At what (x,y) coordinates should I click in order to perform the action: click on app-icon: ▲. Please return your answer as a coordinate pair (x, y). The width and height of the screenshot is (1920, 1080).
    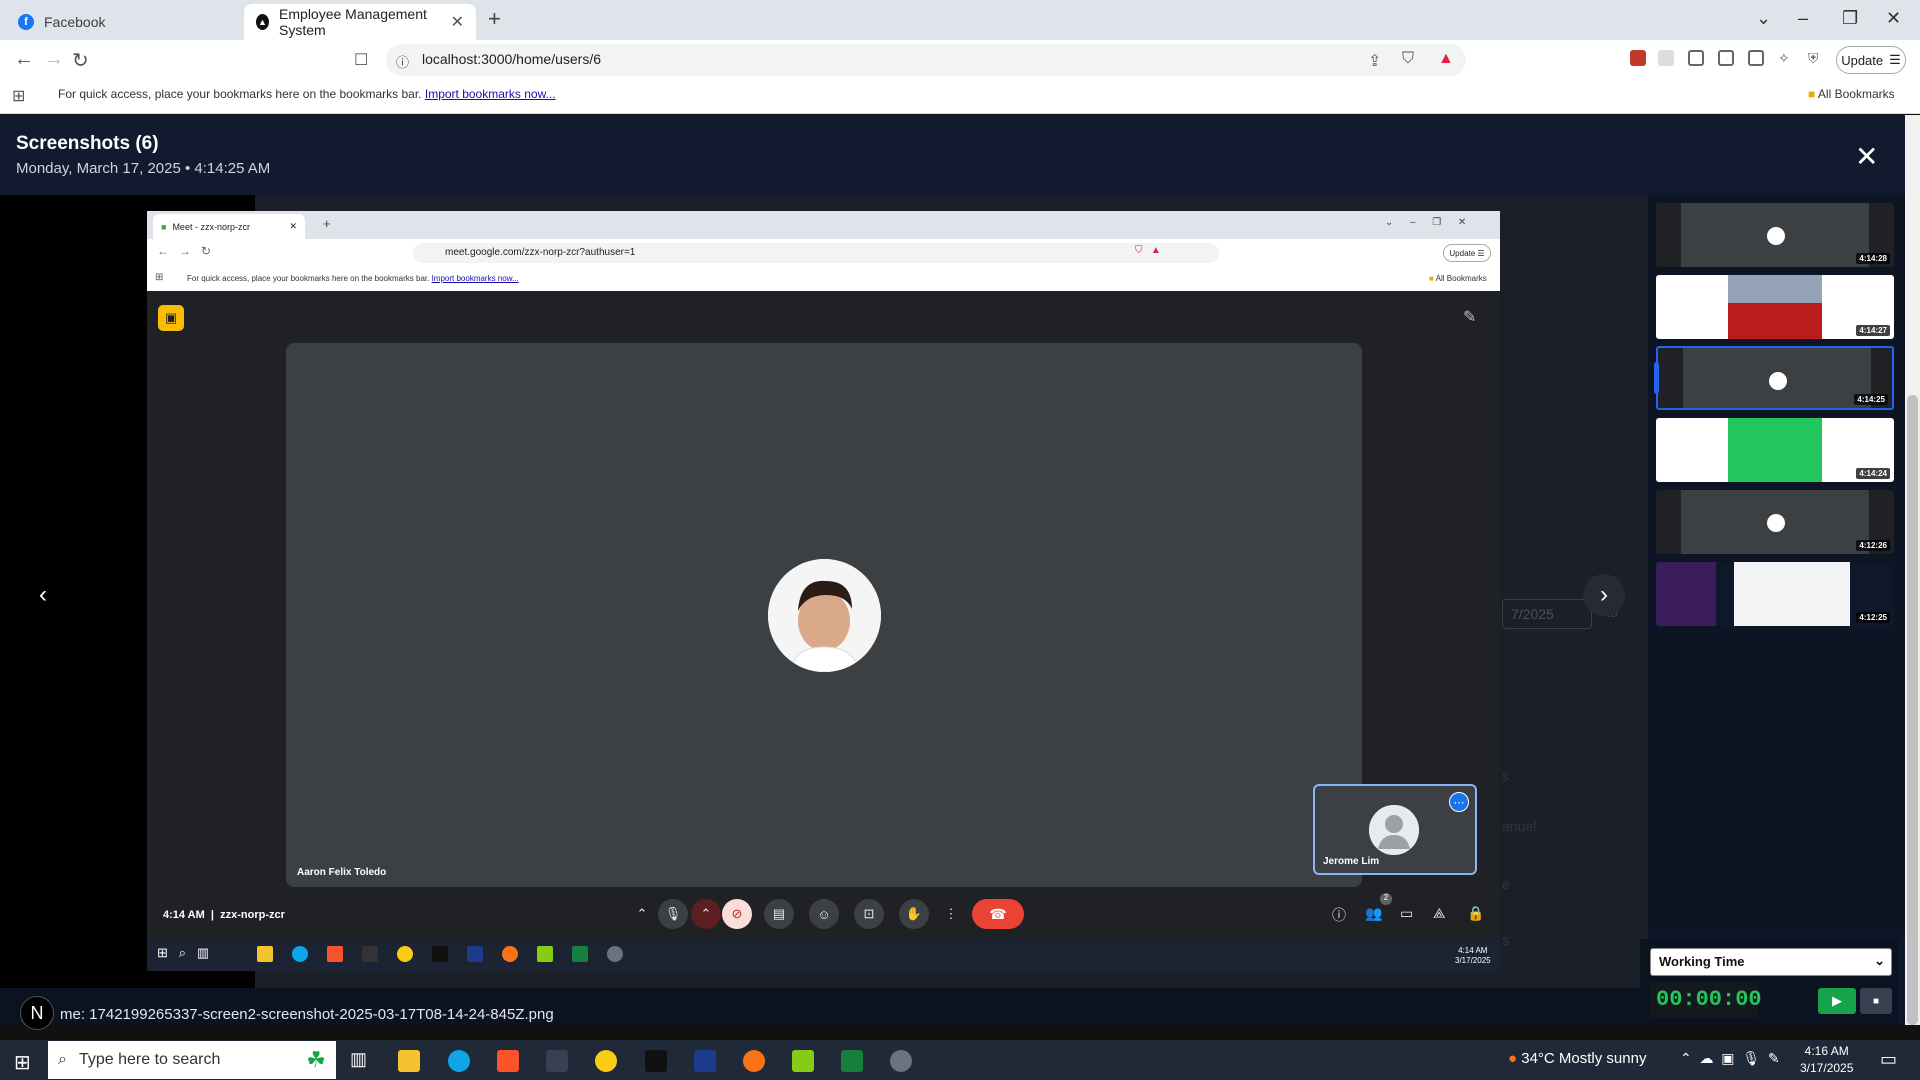
    Looking at the image, I should click on (263, 22).